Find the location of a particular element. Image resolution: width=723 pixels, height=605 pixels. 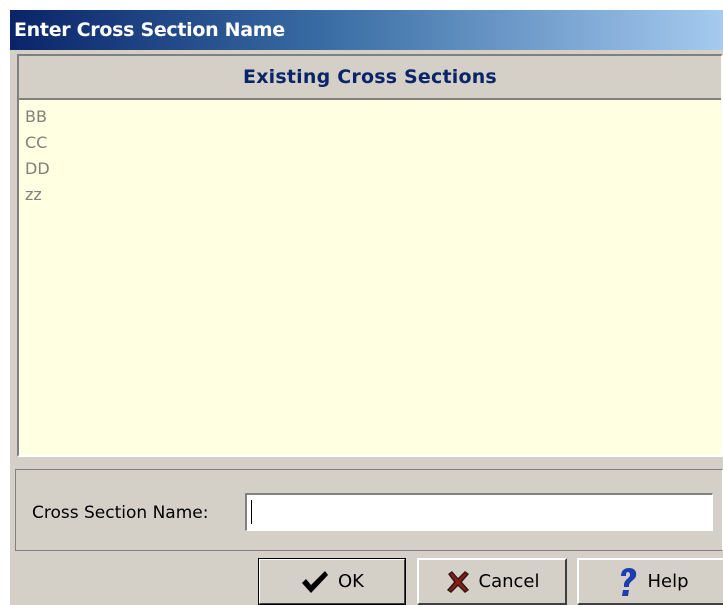

list-item: DD is located at coordinates (370, 169).